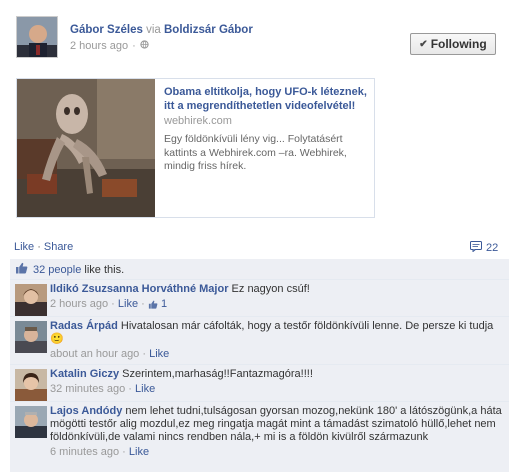  Describe the element at coordinates (476, 248) in the screenshot. I see `comment-icon` at that location.